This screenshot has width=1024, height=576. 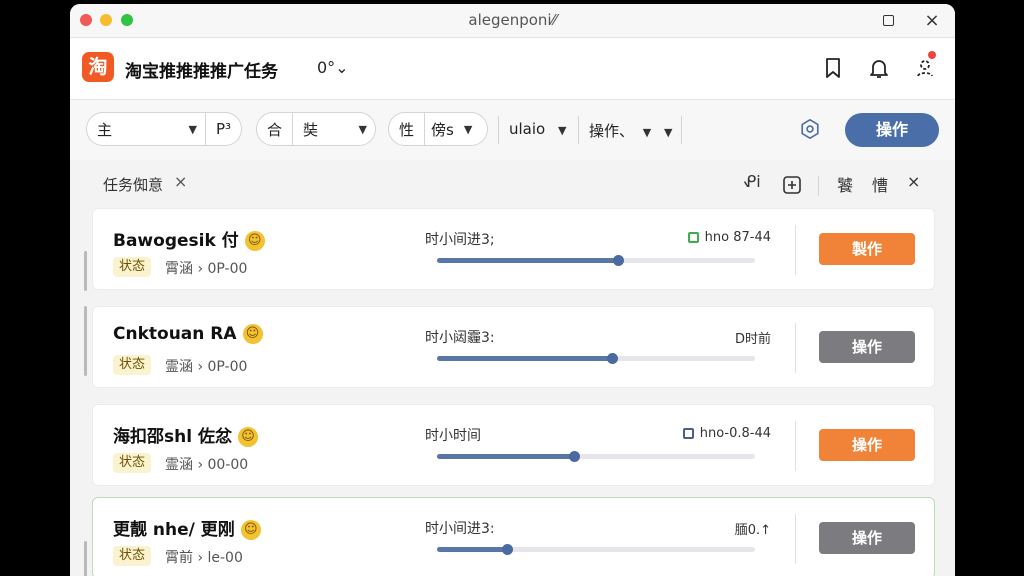 What do you see at coordinates (879, 68) in the screenshot?
I see `bell-icon` at bounding box center [879, 68].